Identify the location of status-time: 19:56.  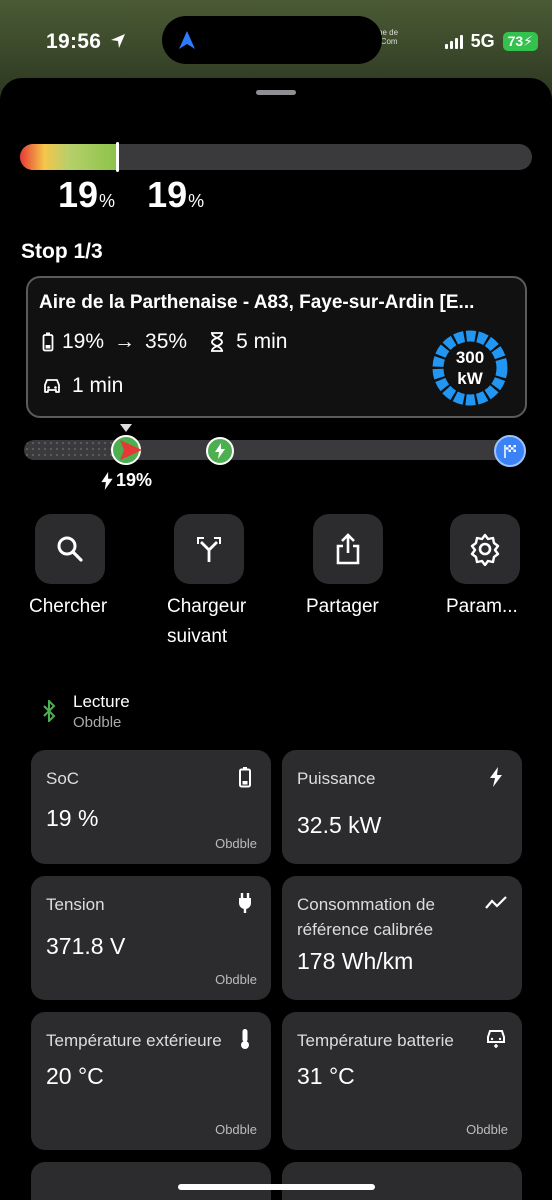
(74, 41).